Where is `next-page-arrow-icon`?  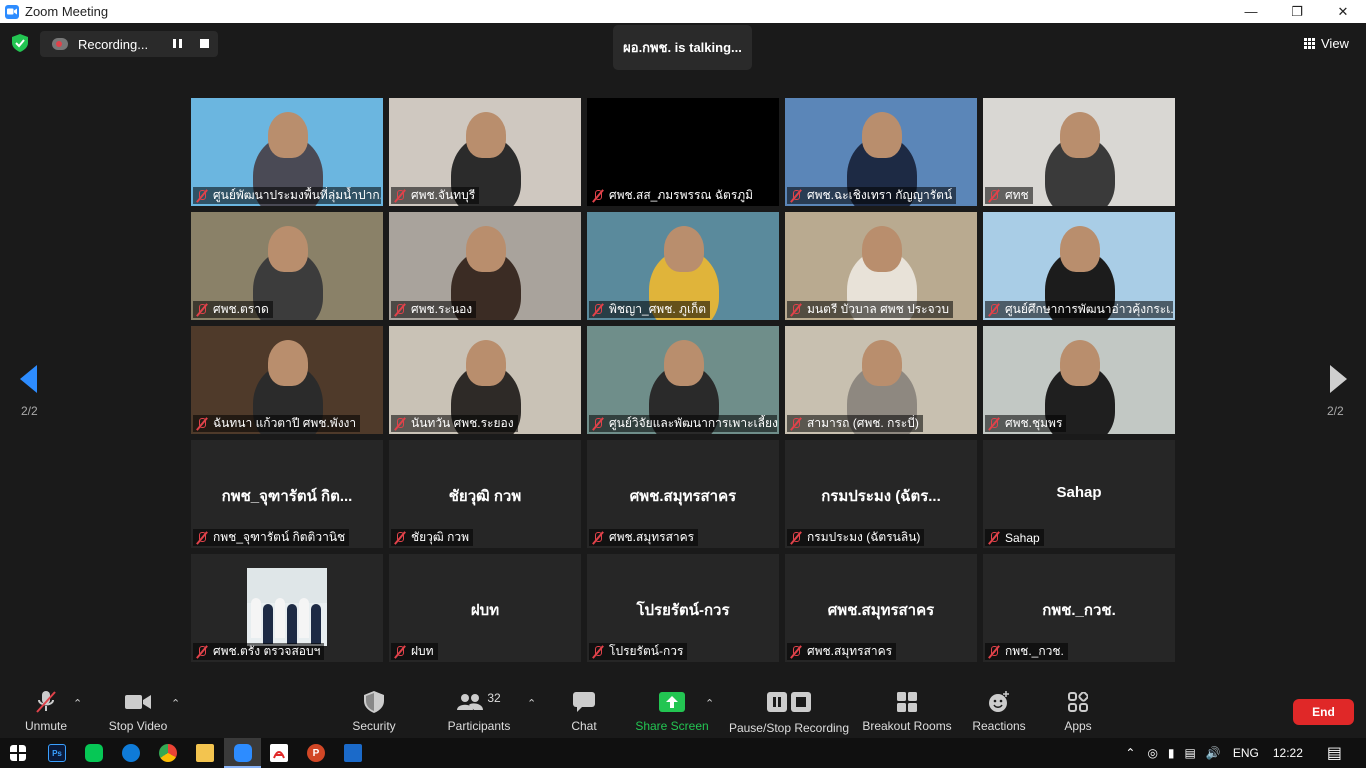
next-page-arrow-icon is located at coordinates (1338, 379).